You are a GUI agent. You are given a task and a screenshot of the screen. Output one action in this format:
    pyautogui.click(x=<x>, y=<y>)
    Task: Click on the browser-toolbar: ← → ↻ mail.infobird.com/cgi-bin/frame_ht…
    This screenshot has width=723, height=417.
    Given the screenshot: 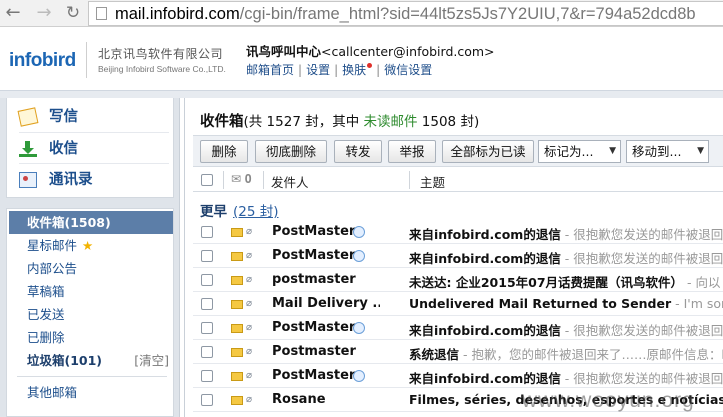 What is the action you would take?
    pyautogui.click(x=361, y=13)
    